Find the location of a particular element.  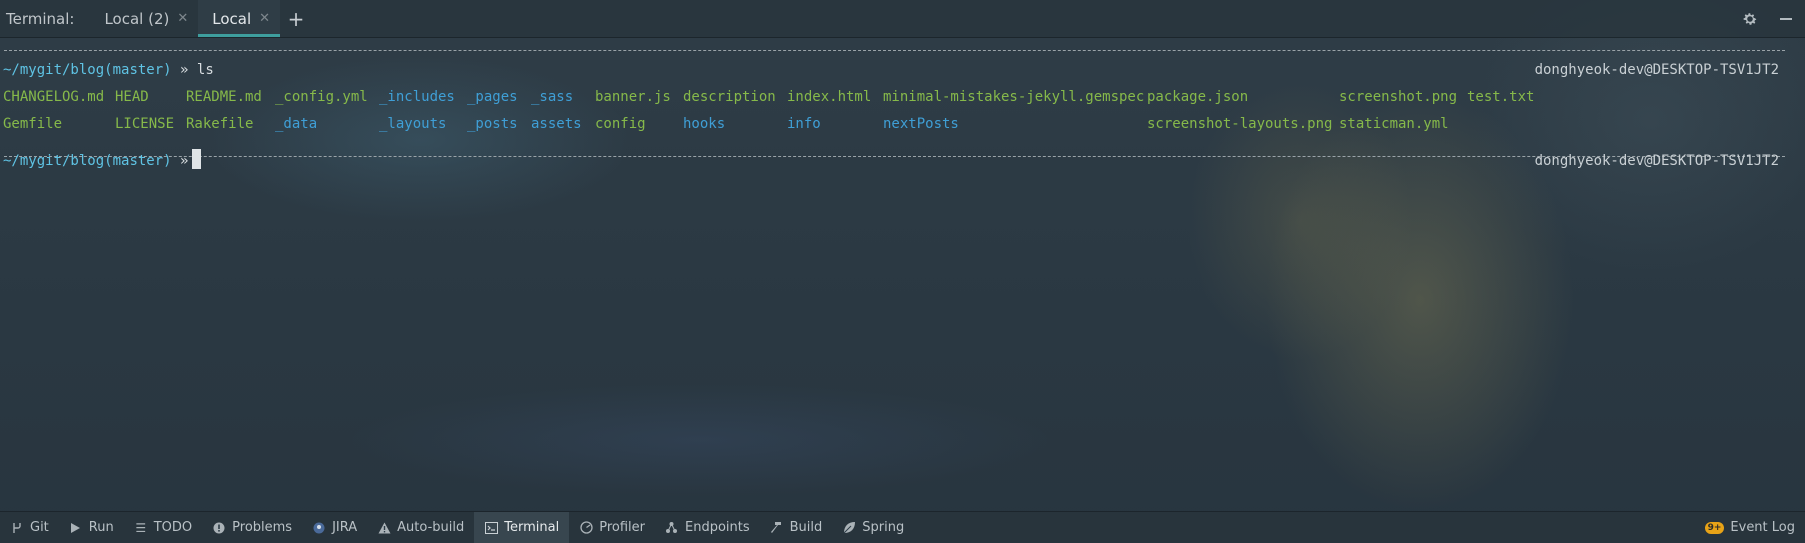

profiler-button: Profiler is located at coordinates (612, 527).